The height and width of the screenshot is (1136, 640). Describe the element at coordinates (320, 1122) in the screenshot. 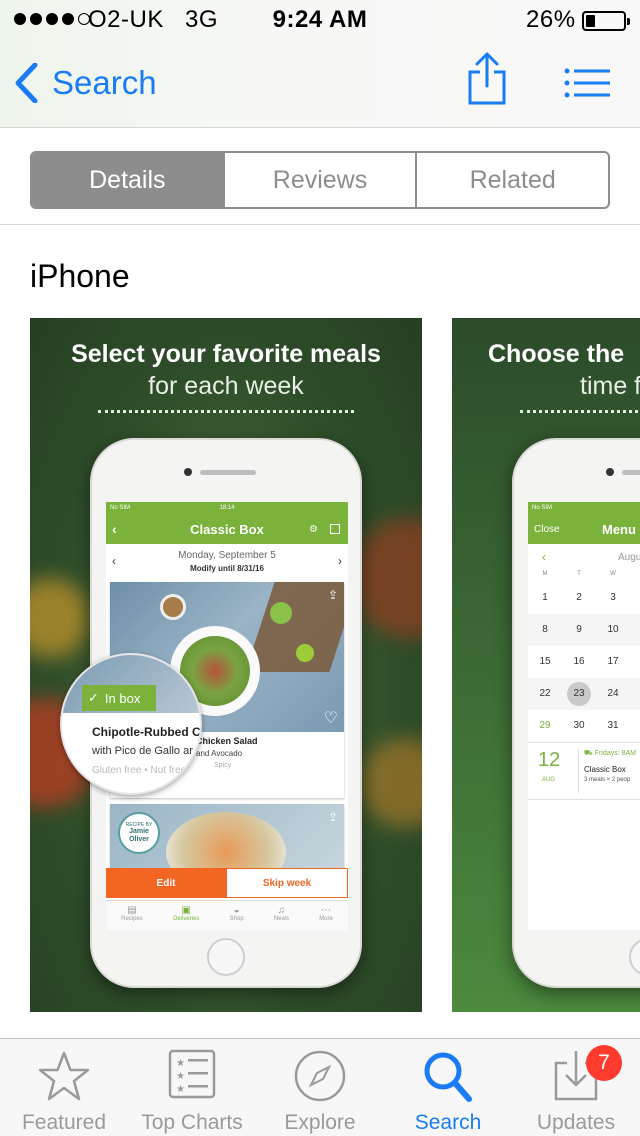

I see `tab-label: Explore` at that location.